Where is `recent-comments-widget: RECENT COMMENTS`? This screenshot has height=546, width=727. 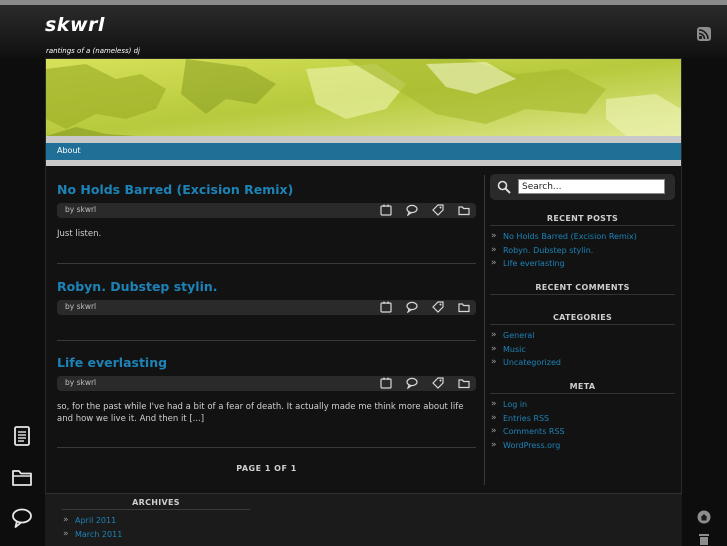 recent-comments-widget: RECENT COMMENTS is located at coordinates (582, 289).